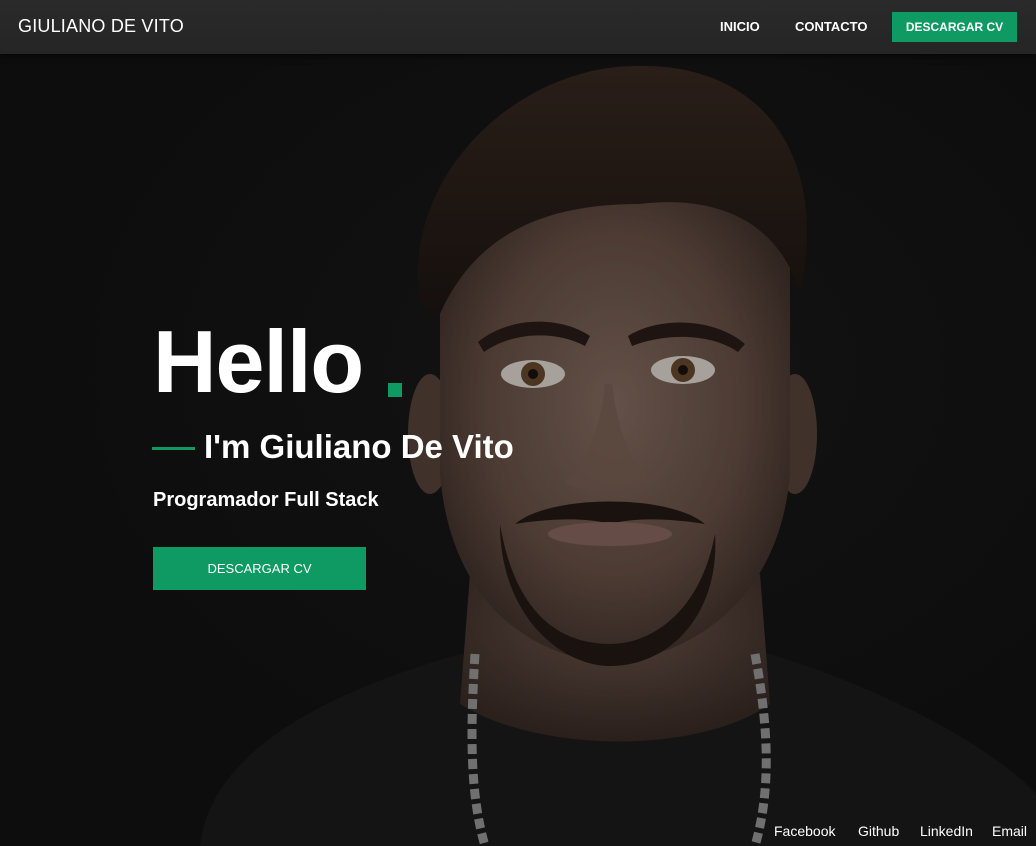 The height and width of the screenshot is (846, 1036). I want to click on hero-title: Hello, so click(258, 361).